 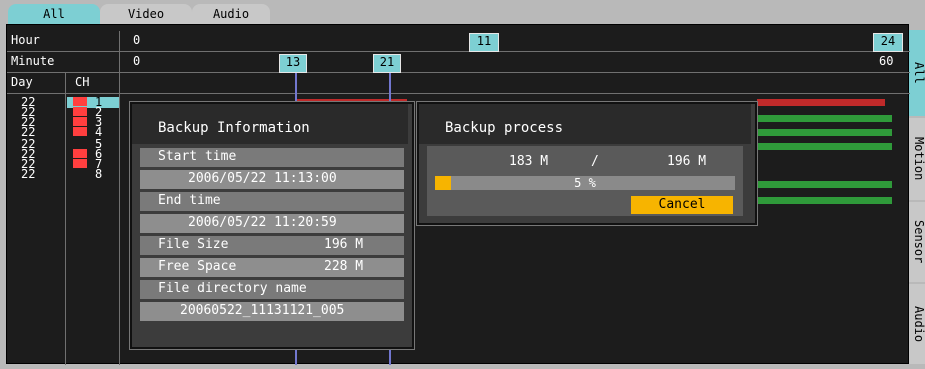 I want to click on directory-value-row: 20060522_11131121_005, so click(x=272, y=311).